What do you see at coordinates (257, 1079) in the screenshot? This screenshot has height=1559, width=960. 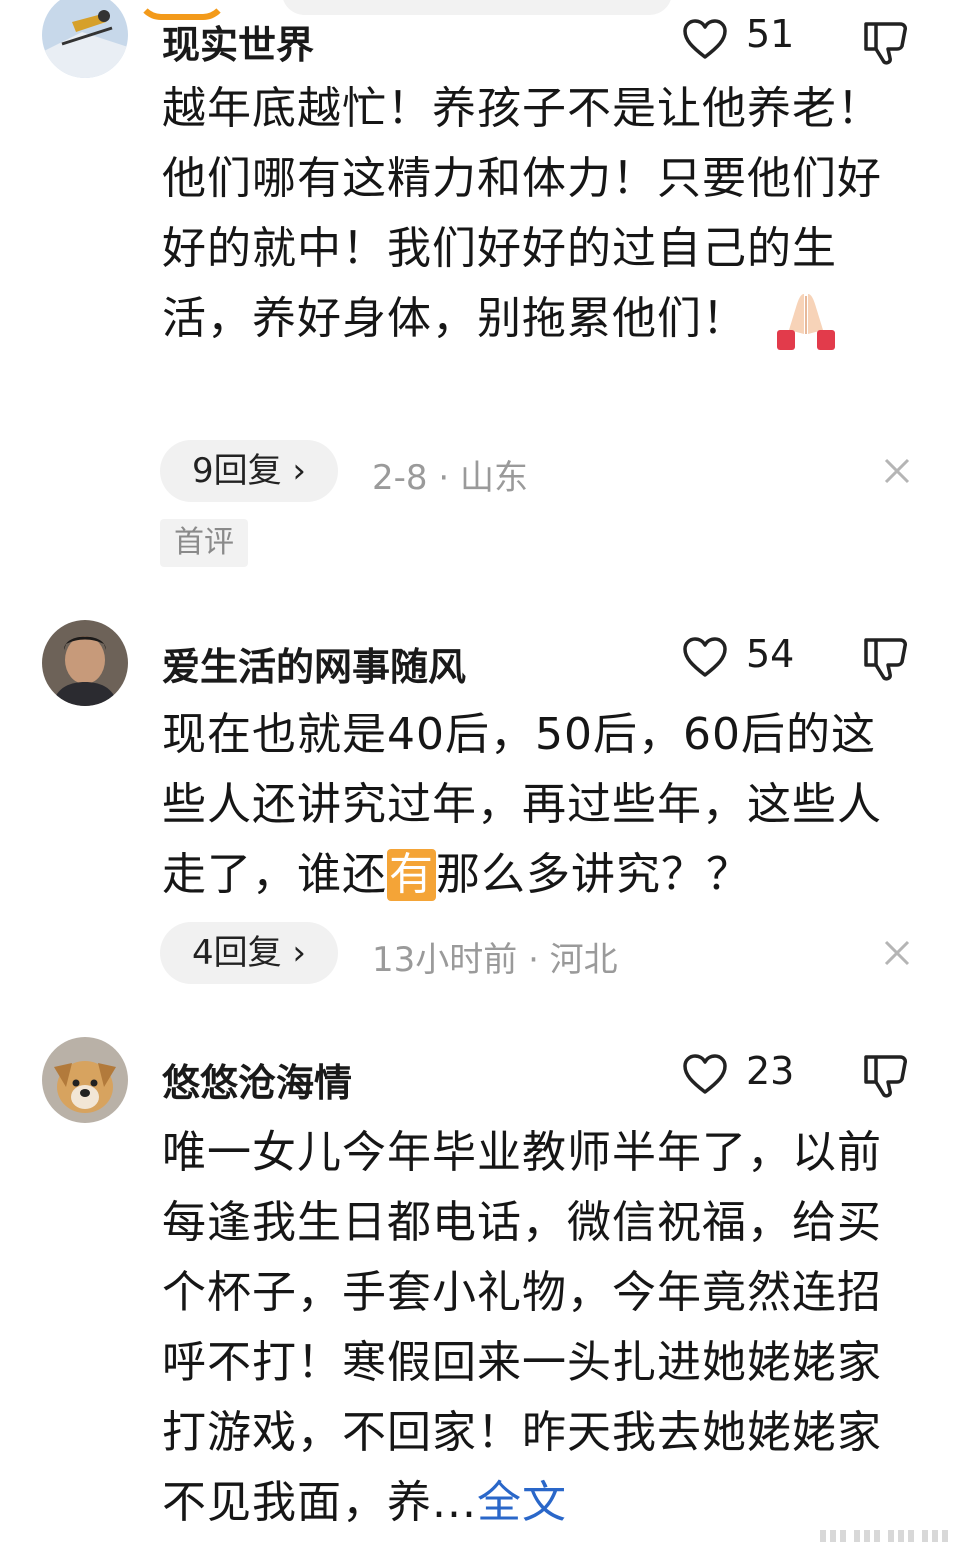 I see `username: 悠悠沧海情` at bounding box center [257, 1079].